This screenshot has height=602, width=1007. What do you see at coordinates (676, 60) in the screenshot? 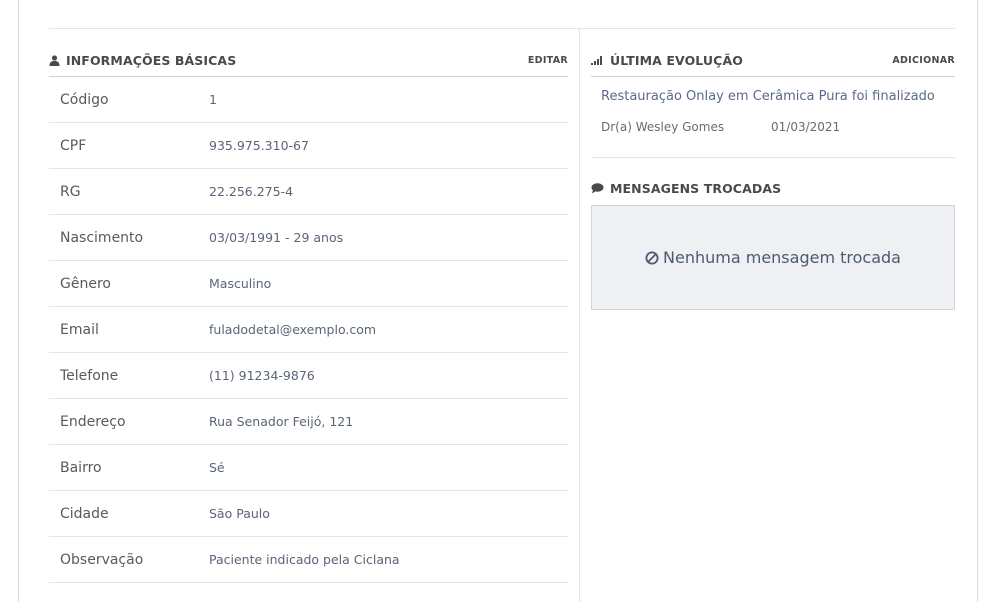
I see `last-evolution-title: ÚLTIMA EVOLUÇÃO` at bounding box center [676, 60].